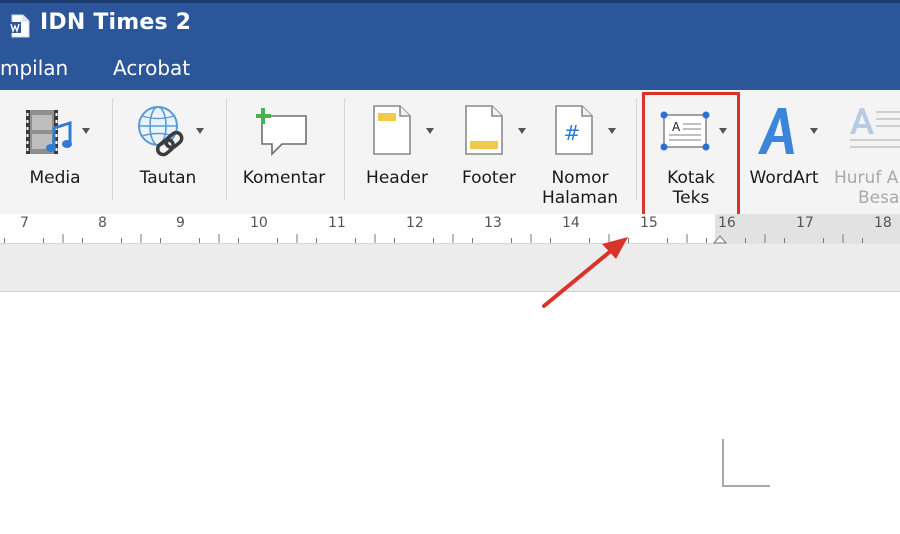 Image resolution: width=900 pixels, height=534 pixels. What do you see at coordinates (585, 272) in the screenshot?
I see `annotation-arrow` at bounding box center [585, 272].